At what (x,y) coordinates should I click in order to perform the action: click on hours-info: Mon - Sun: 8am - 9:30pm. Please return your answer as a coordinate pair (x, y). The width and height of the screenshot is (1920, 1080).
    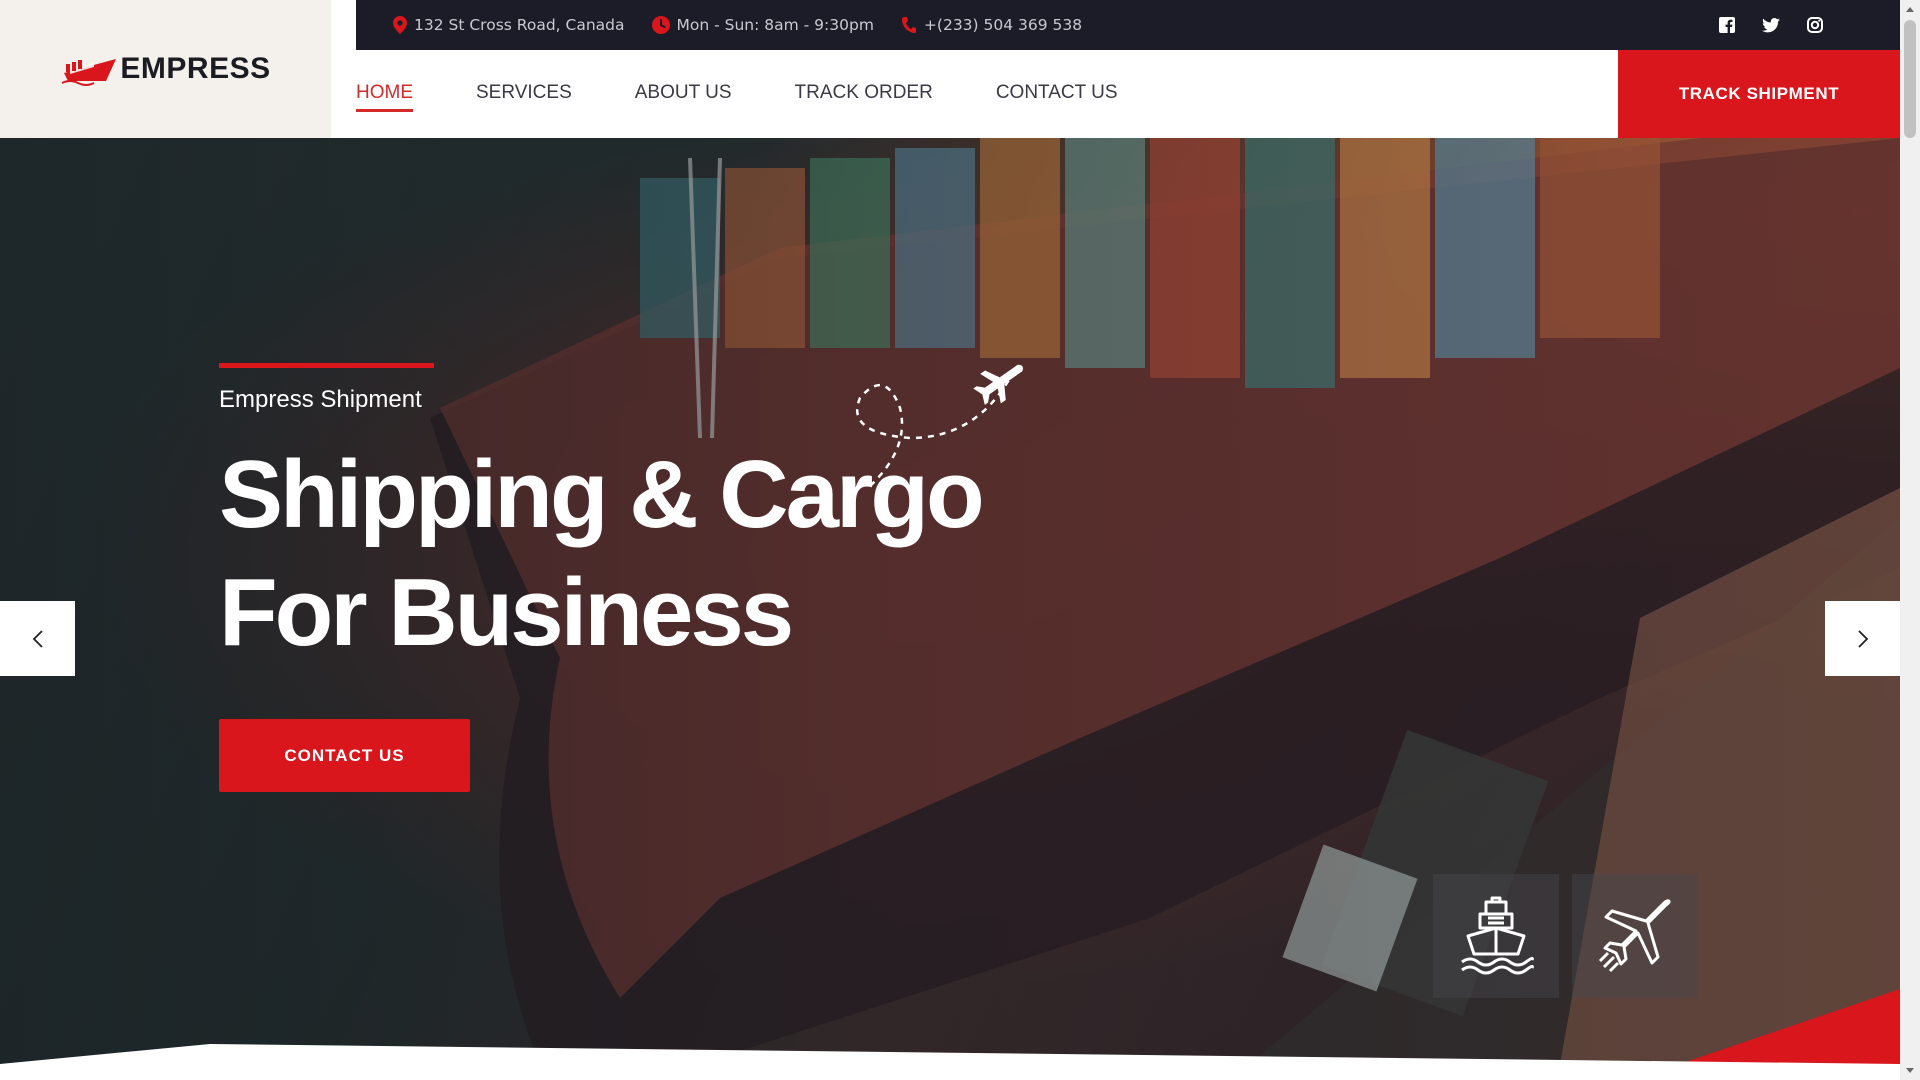
    Looking at the image, I should click on (762, 25).